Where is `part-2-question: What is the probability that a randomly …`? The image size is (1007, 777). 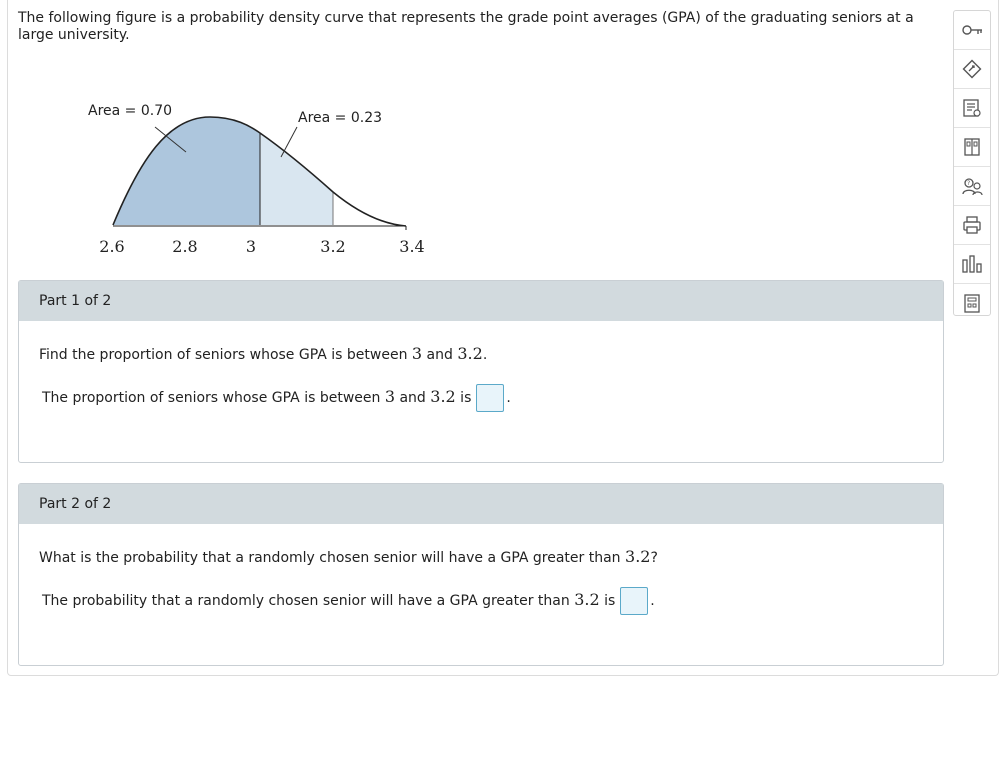
part-2-question: What is the probability that a randomly … is located at coordinates (348, 556).